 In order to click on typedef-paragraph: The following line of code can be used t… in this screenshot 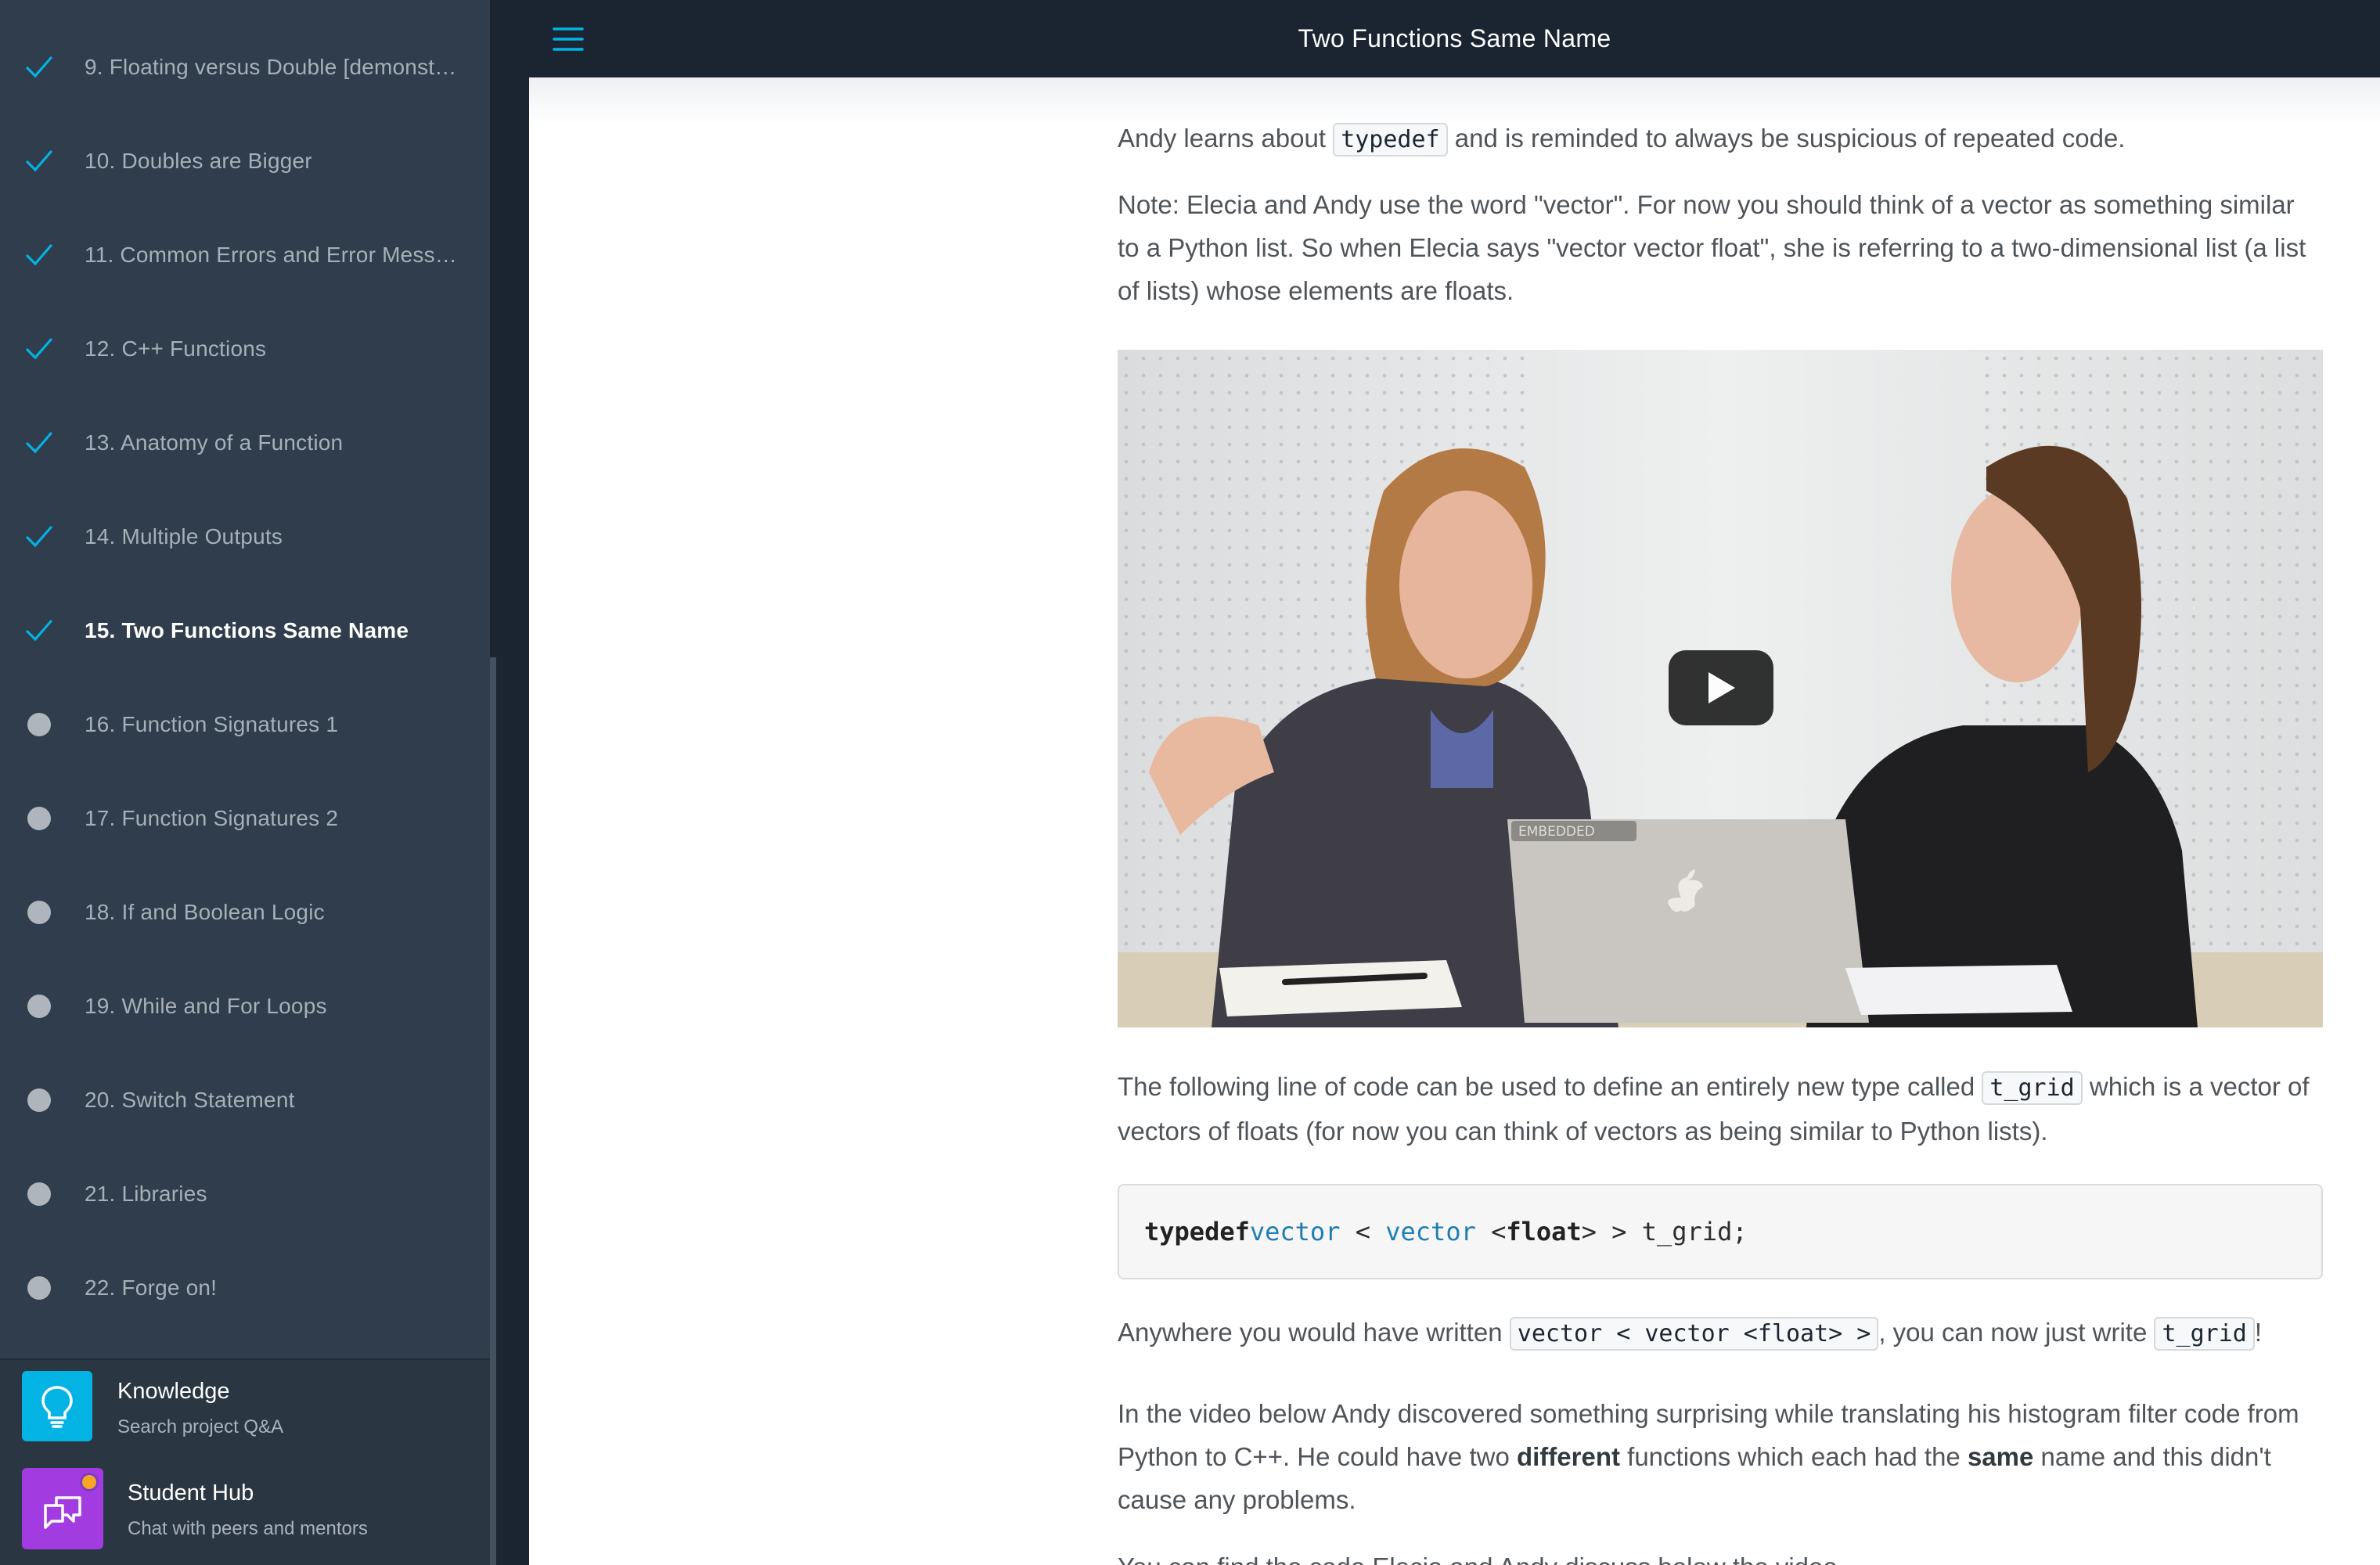, I will do `click(1714, 1108)`.